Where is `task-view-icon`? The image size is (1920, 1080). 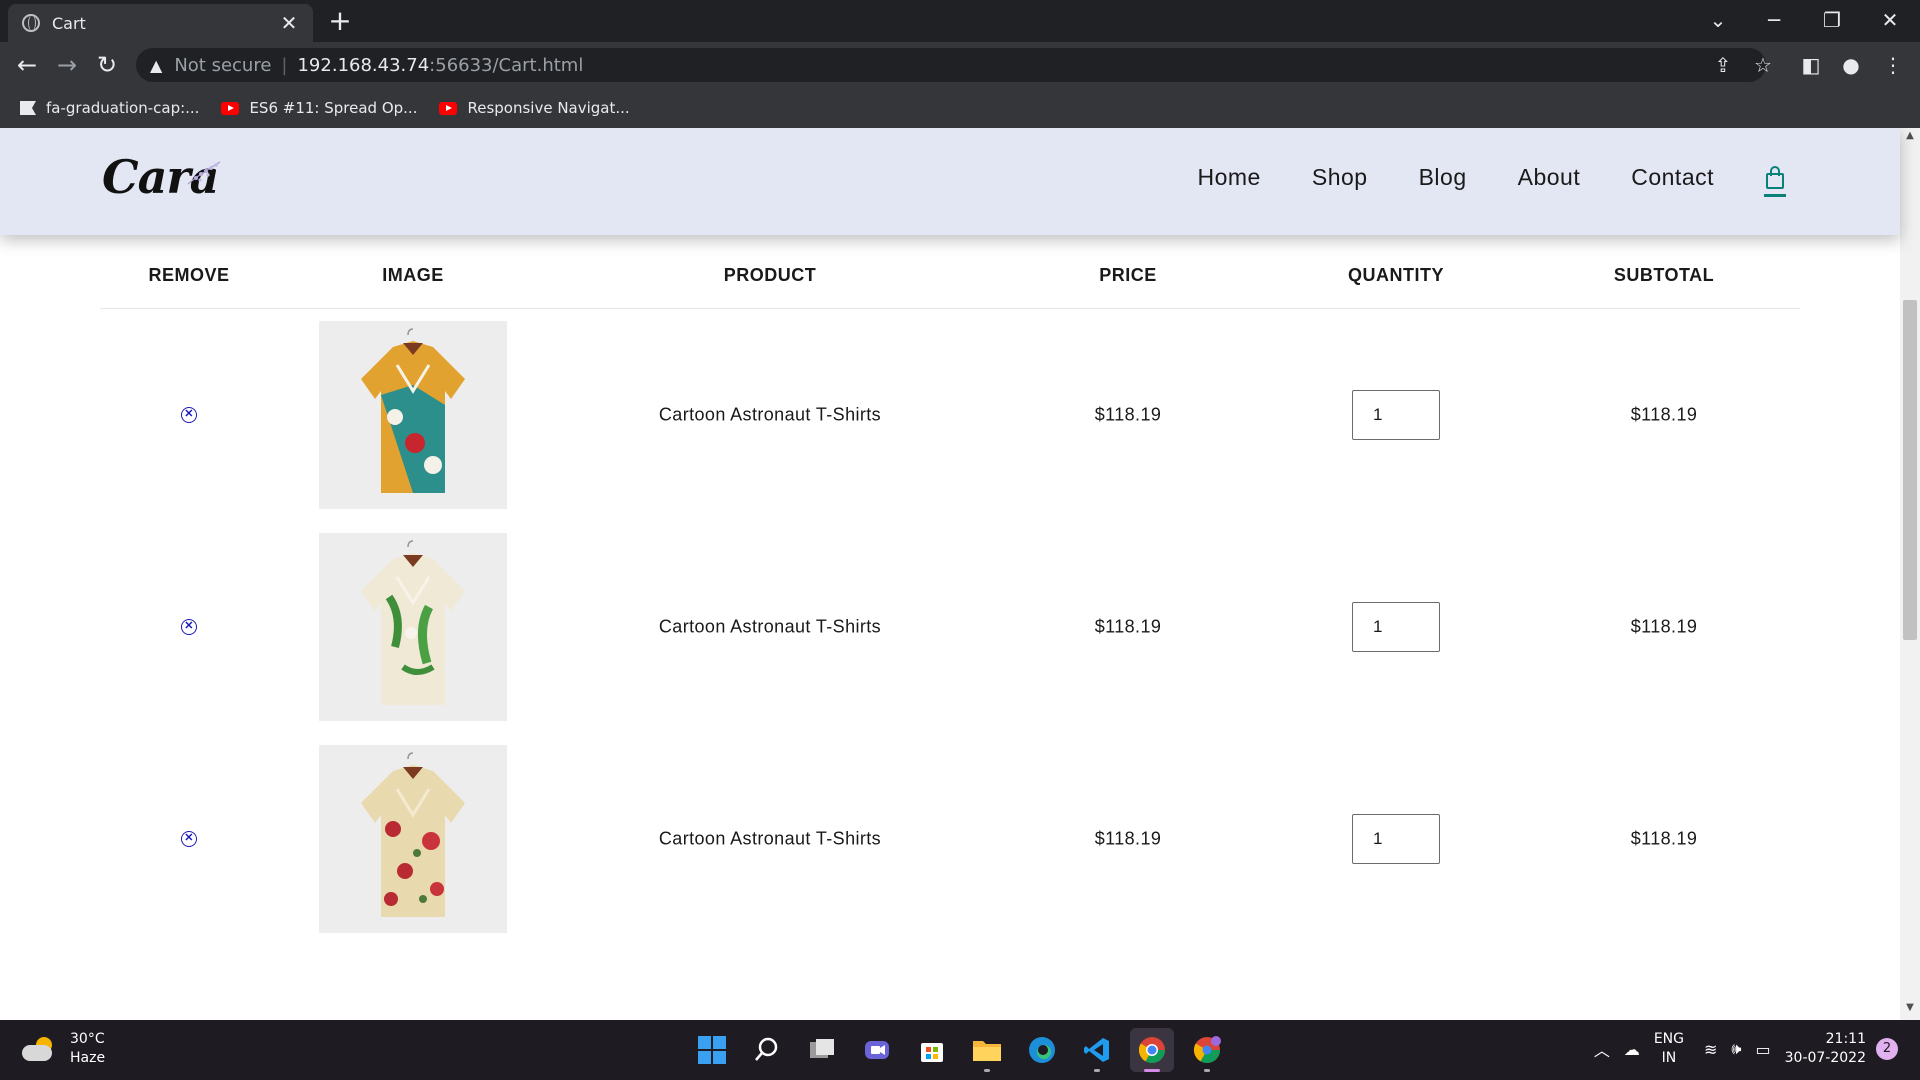 task-view-icon is located at coordinates (822, 1050).